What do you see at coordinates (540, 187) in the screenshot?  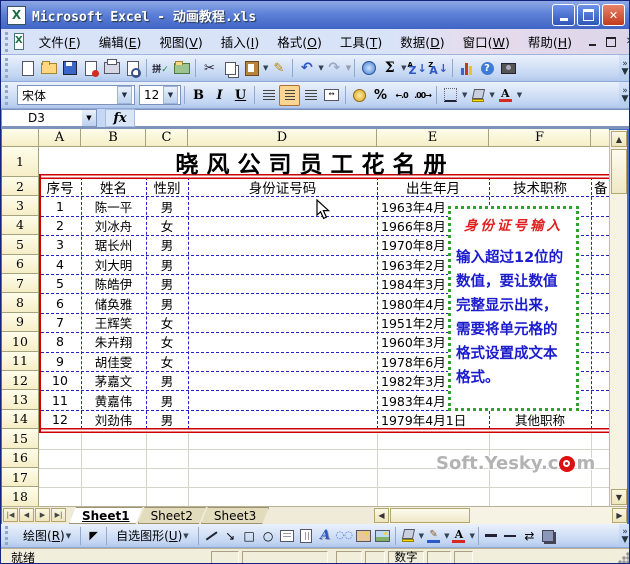 I see `table-header-cell: 技术职称` at bounding box center [540, 187].